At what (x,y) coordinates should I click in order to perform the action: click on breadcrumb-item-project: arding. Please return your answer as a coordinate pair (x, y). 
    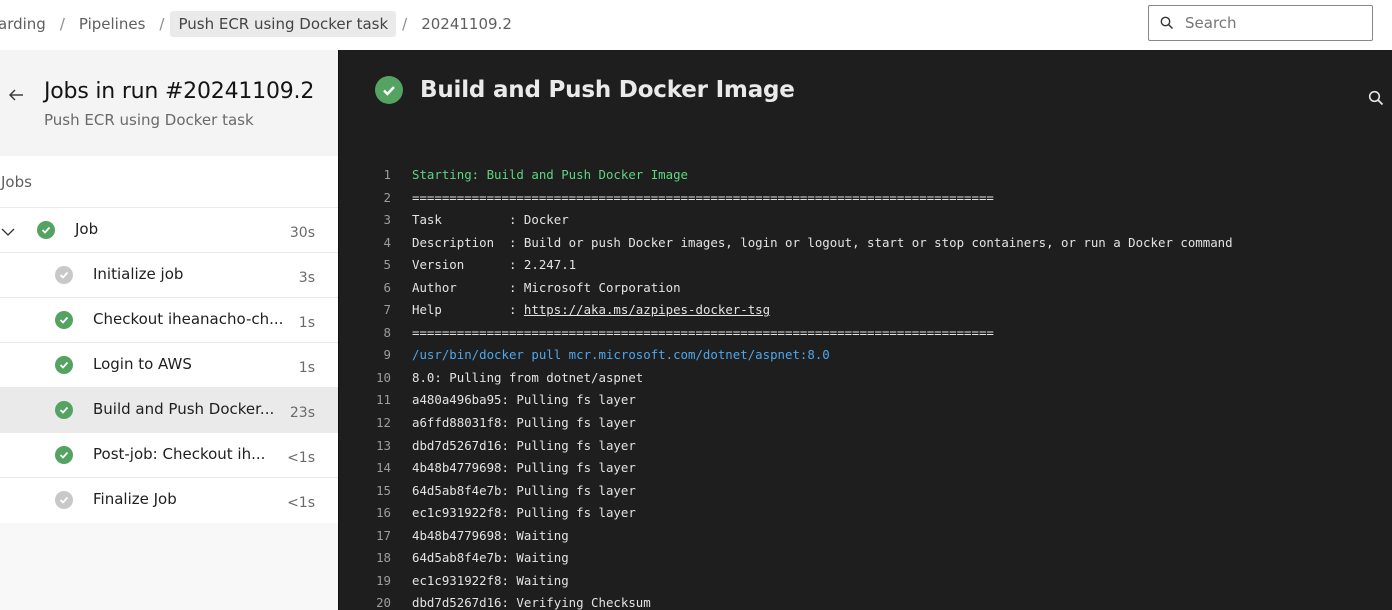
    Looking at the image, I should click on (27, 24).